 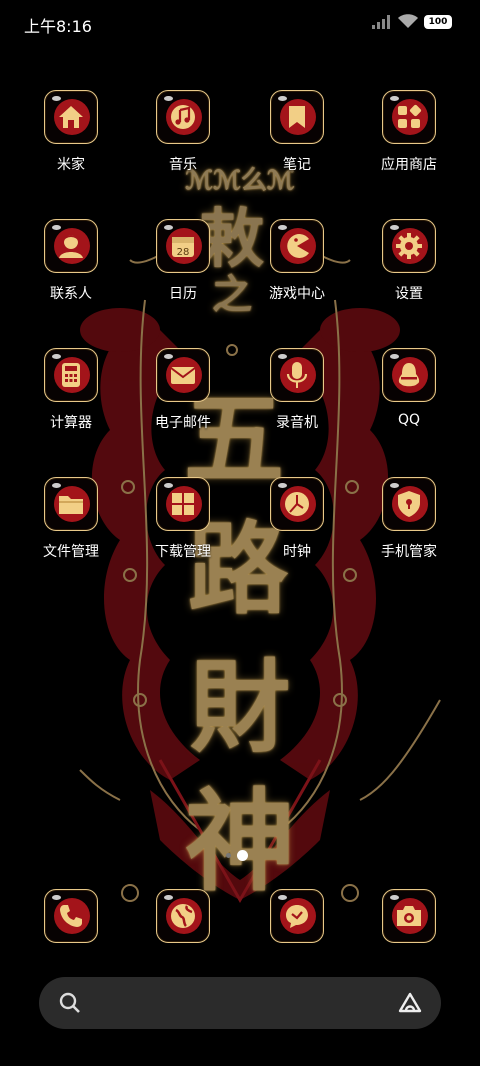 I want to click on app-email: 电子邮件, so click(x=183, y=390).